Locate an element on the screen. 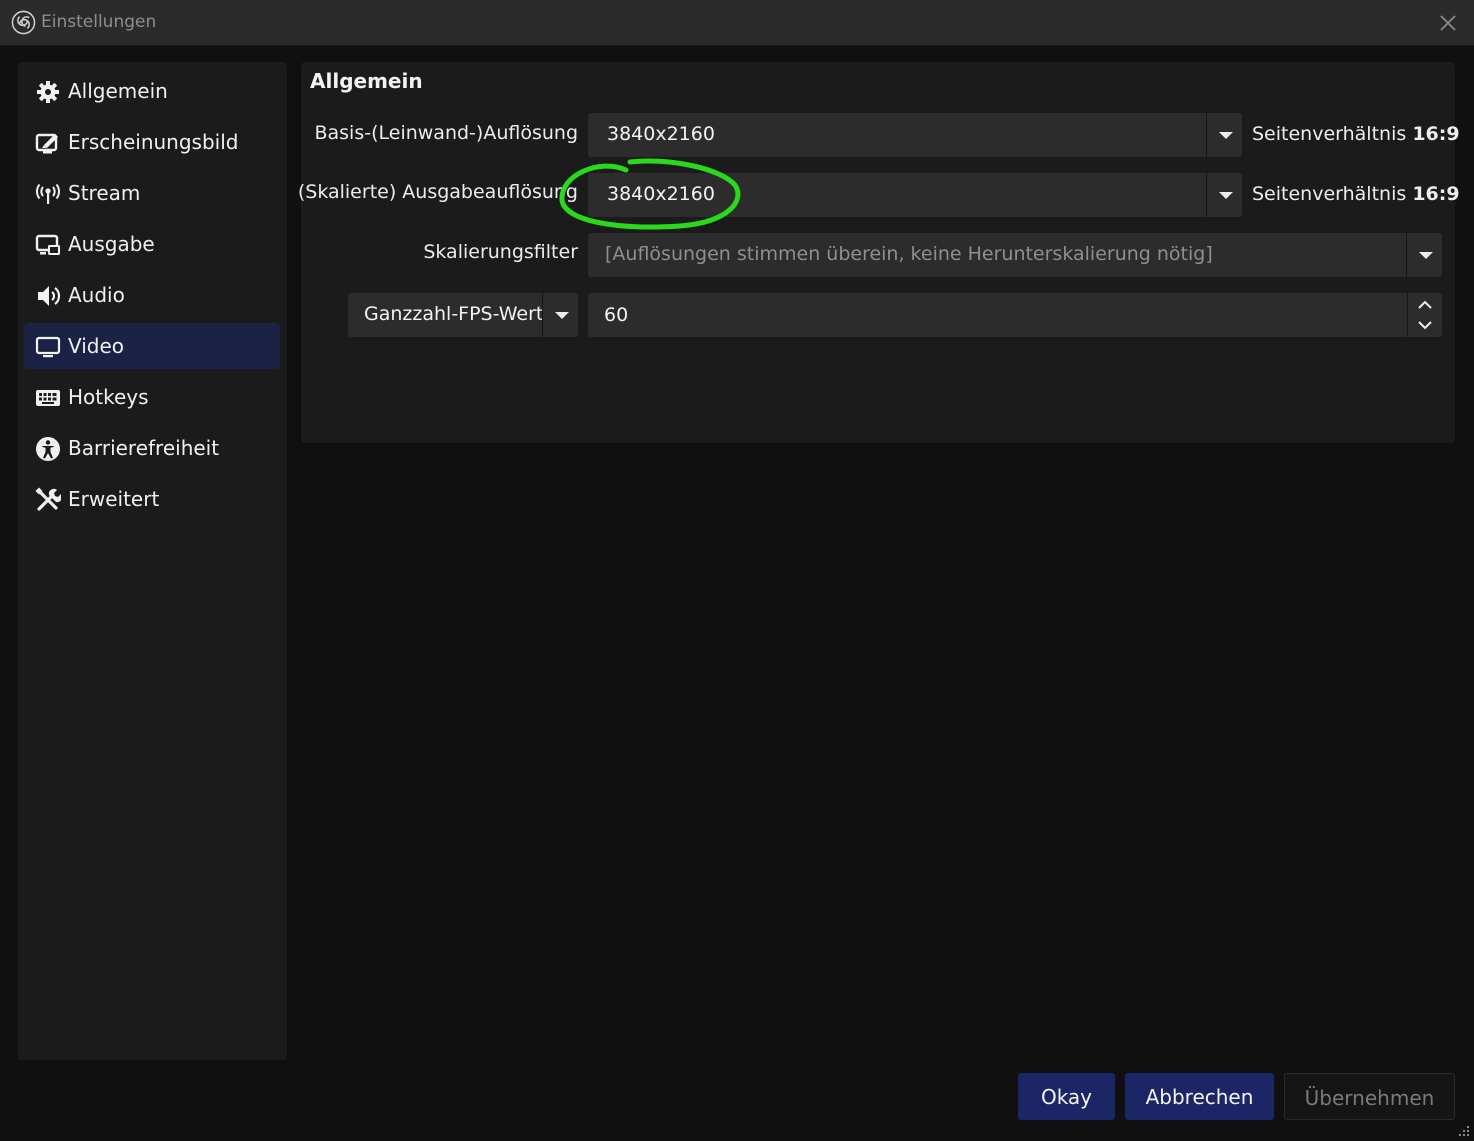 This screenshot has width=1474, height=1141. sidebar-item-barrierefreiheit: Barrierefreiheit is located at coordinates (152, 448).